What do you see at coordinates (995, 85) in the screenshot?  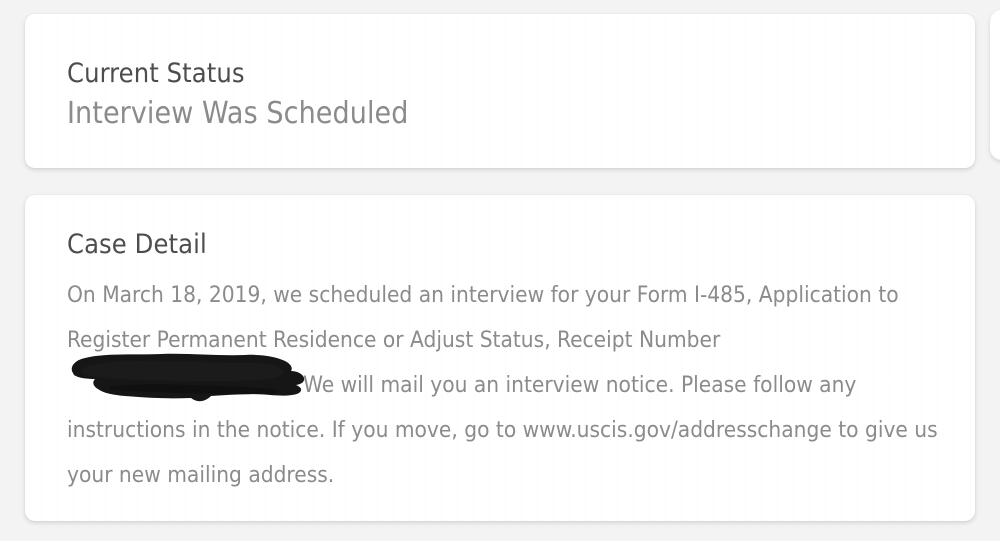 I see `next-card-peek` at bounding box center [995, 85].